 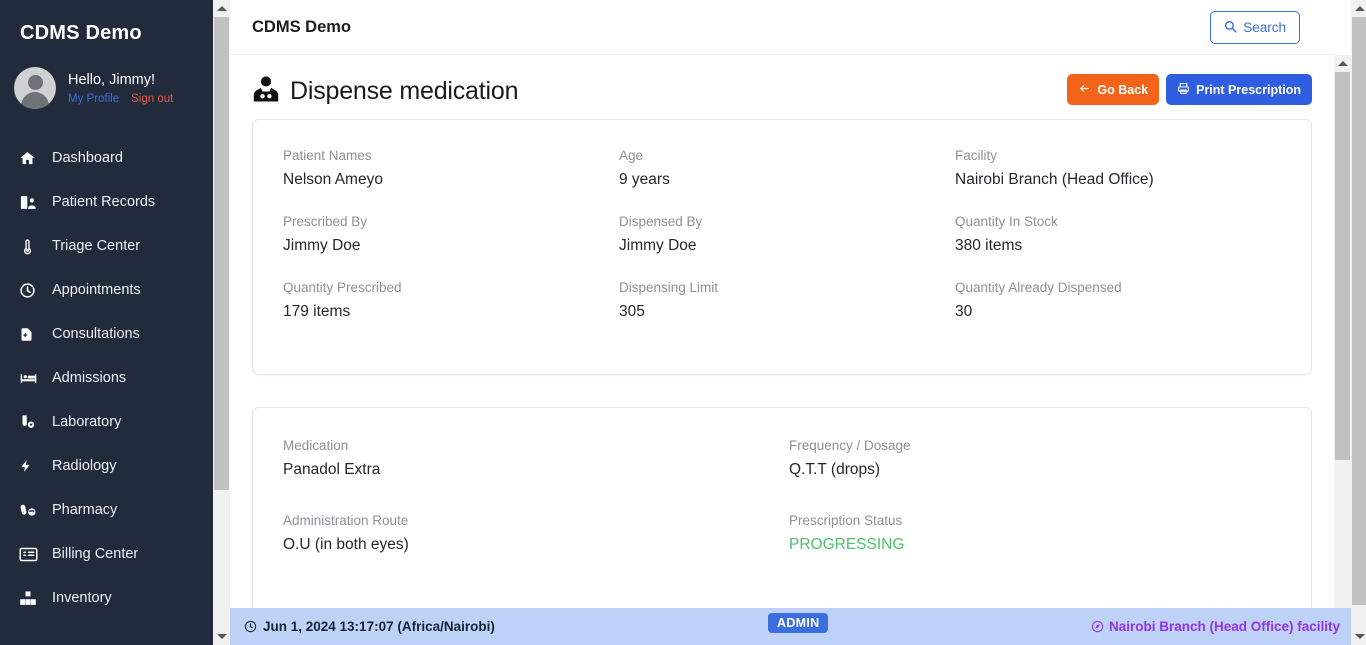 What do you see at coordinates (32, 466) in the screenshot?
I see `bolt-icon` at bounding box center [32, 466].